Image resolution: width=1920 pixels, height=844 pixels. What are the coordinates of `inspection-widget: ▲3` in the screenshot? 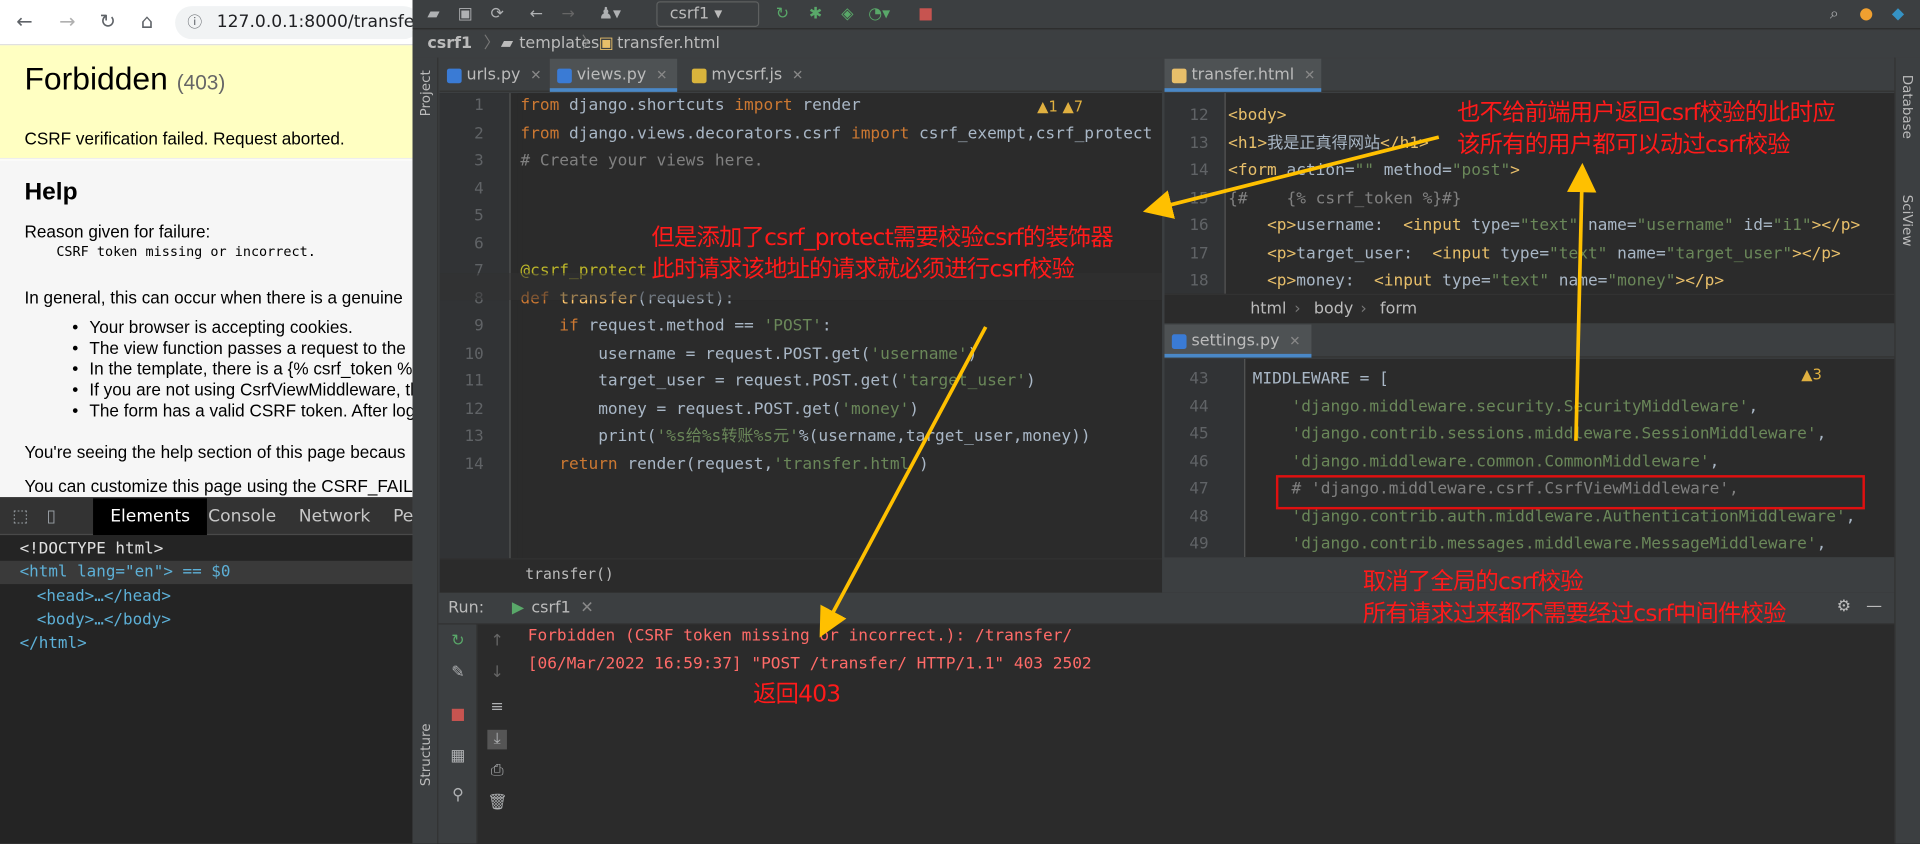 It's located at (1811, 374).